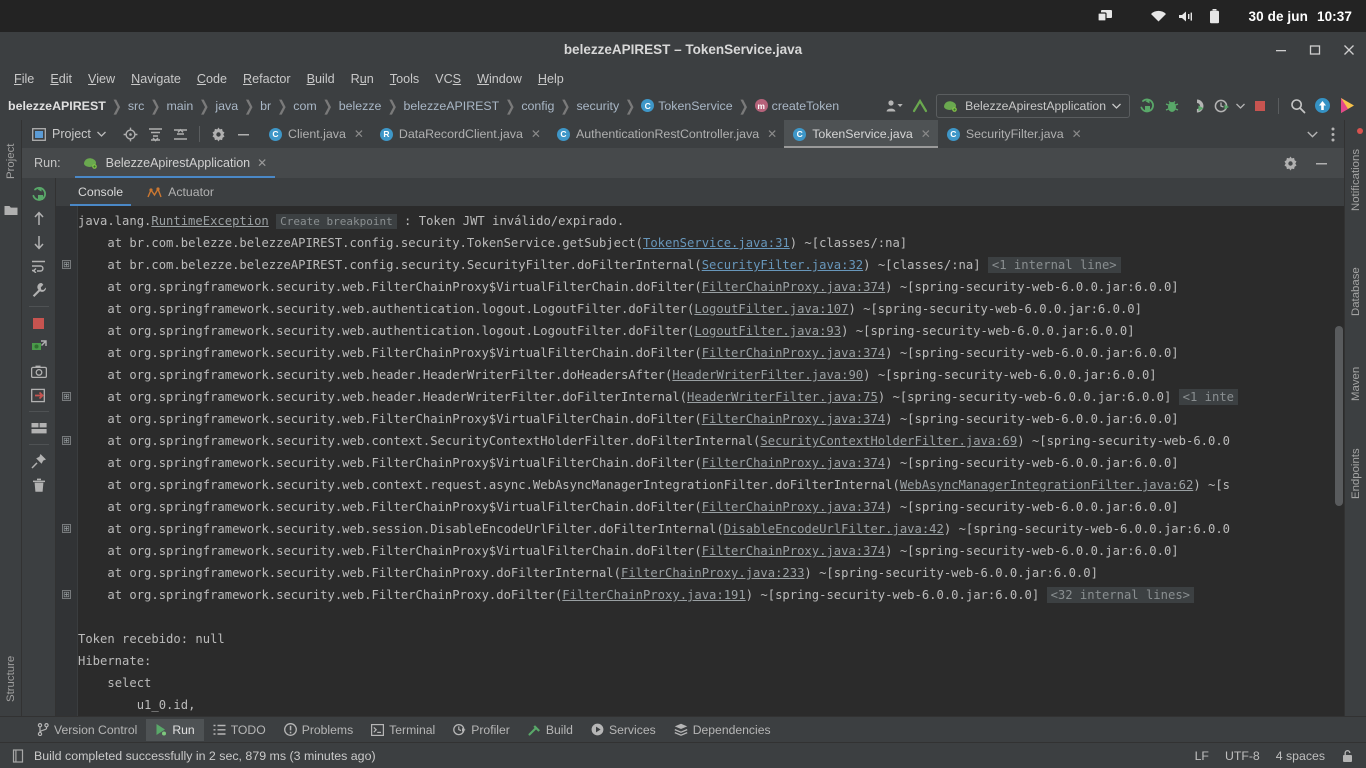 This screenshot has width=1366, height=768. What do you see at coordinates (1187, 16) in the screenshot?
I see `volume-icon` at bounding box center [1187, 16].